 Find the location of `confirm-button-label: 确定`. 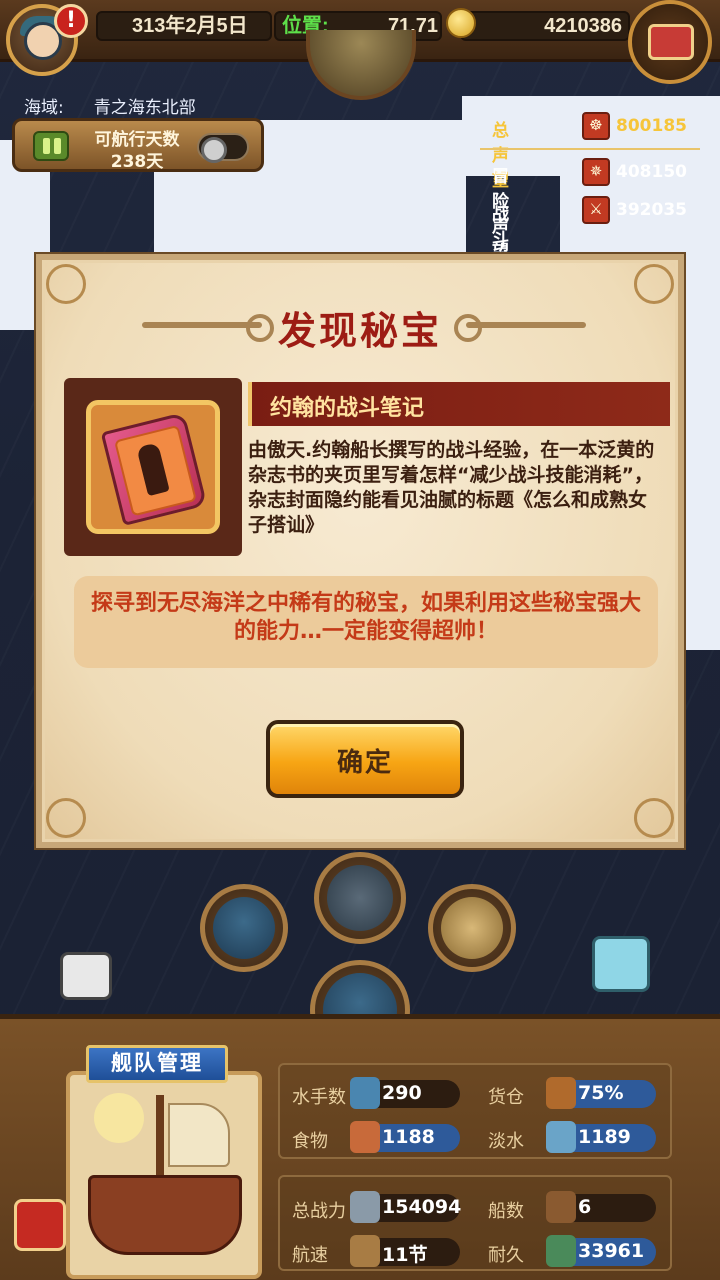

confirm-button-label: 确定 is located at coordinates (364, 763).